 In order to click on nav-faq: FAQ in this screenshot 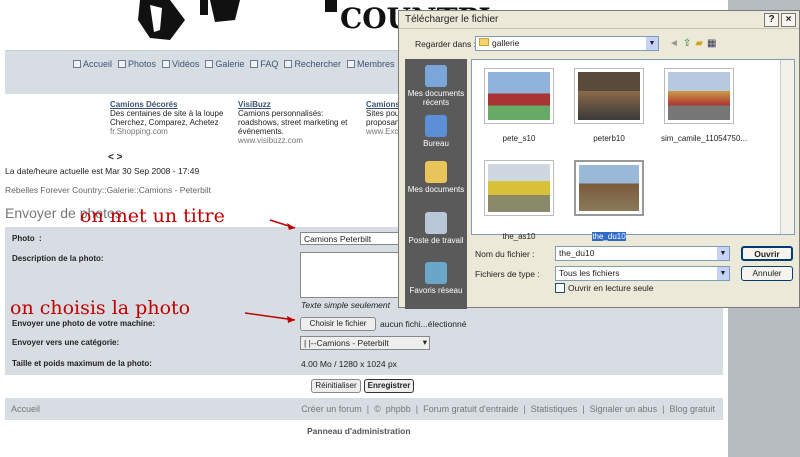, I will do `click(264, 64)`.